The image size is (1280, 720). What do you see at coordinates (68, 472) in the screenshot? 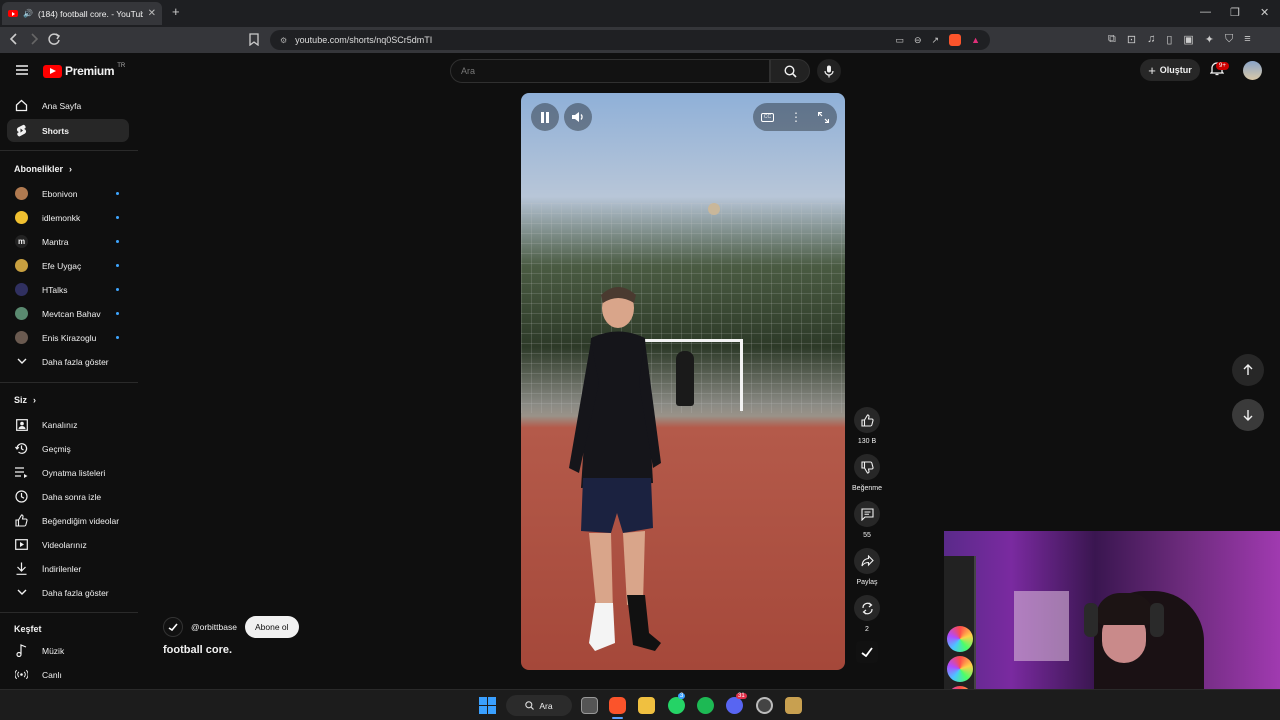
I see `sidebar-item-playlists: Oynatma listeleri` at bounding box center [68, 472].